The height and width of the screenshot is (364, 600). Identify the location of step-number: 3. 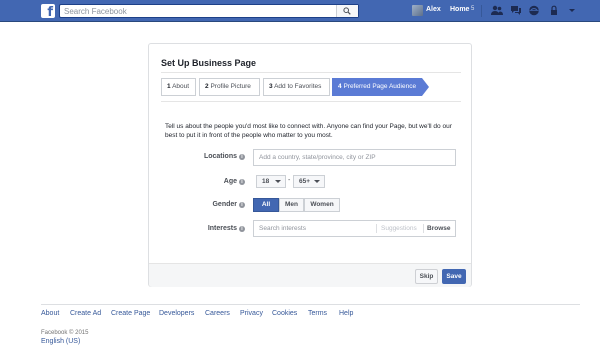
(271, 86).